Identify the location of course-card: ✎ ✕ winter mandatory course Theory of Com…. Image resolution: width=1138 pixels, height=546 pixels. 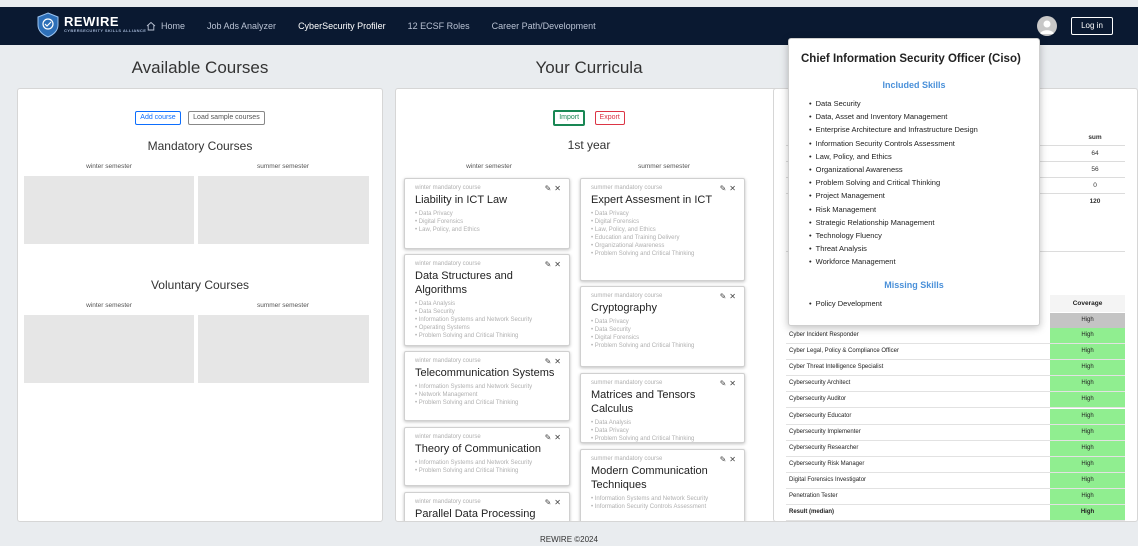
(487, 456).